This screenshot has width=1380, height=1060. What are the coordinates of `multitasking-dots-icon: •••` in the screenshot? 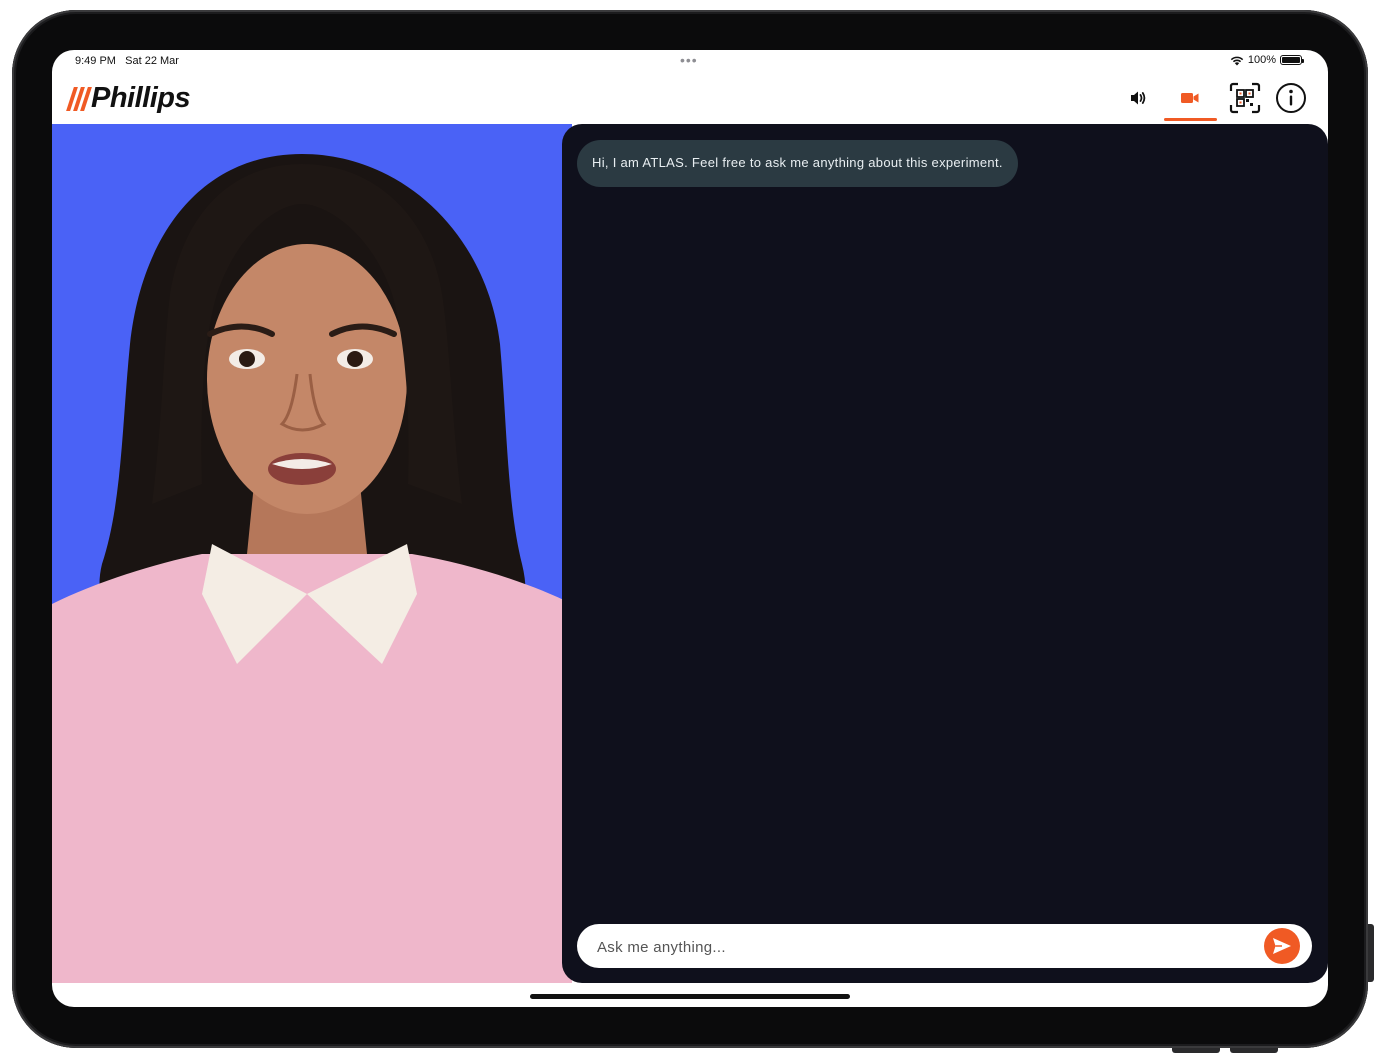 It's located at (689, 60).